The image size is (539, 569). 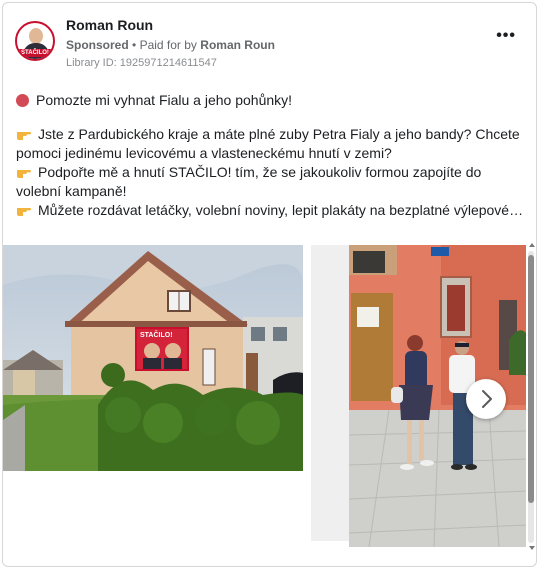 What do you see at coordinates (35, 53) in the screenshot?
I see `avatar-band: STAČILO!` at bounding box center [35, 53].